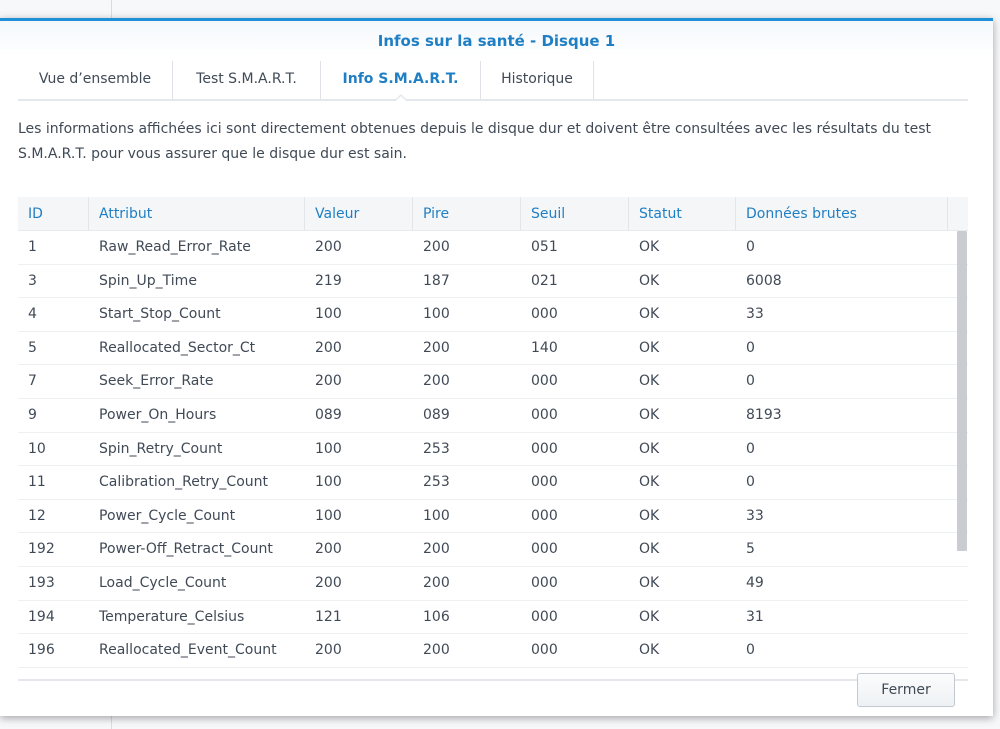 This screenshot has height=729, width=1000. What do you see at coordinates (537, 80) in the screenshot?
I see `tab-history: Historique` at bounding box center [537, 80].